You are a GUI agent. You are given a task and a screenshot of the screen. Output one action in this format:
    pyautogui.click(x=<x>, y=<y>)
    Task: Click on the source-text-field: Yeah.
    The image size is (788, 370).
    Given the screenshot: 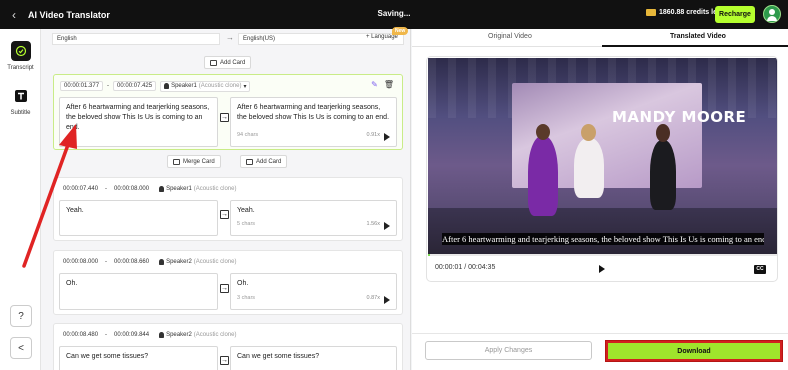 What is the action you would take?
    pyautogui.click(x=138, y=218)
    